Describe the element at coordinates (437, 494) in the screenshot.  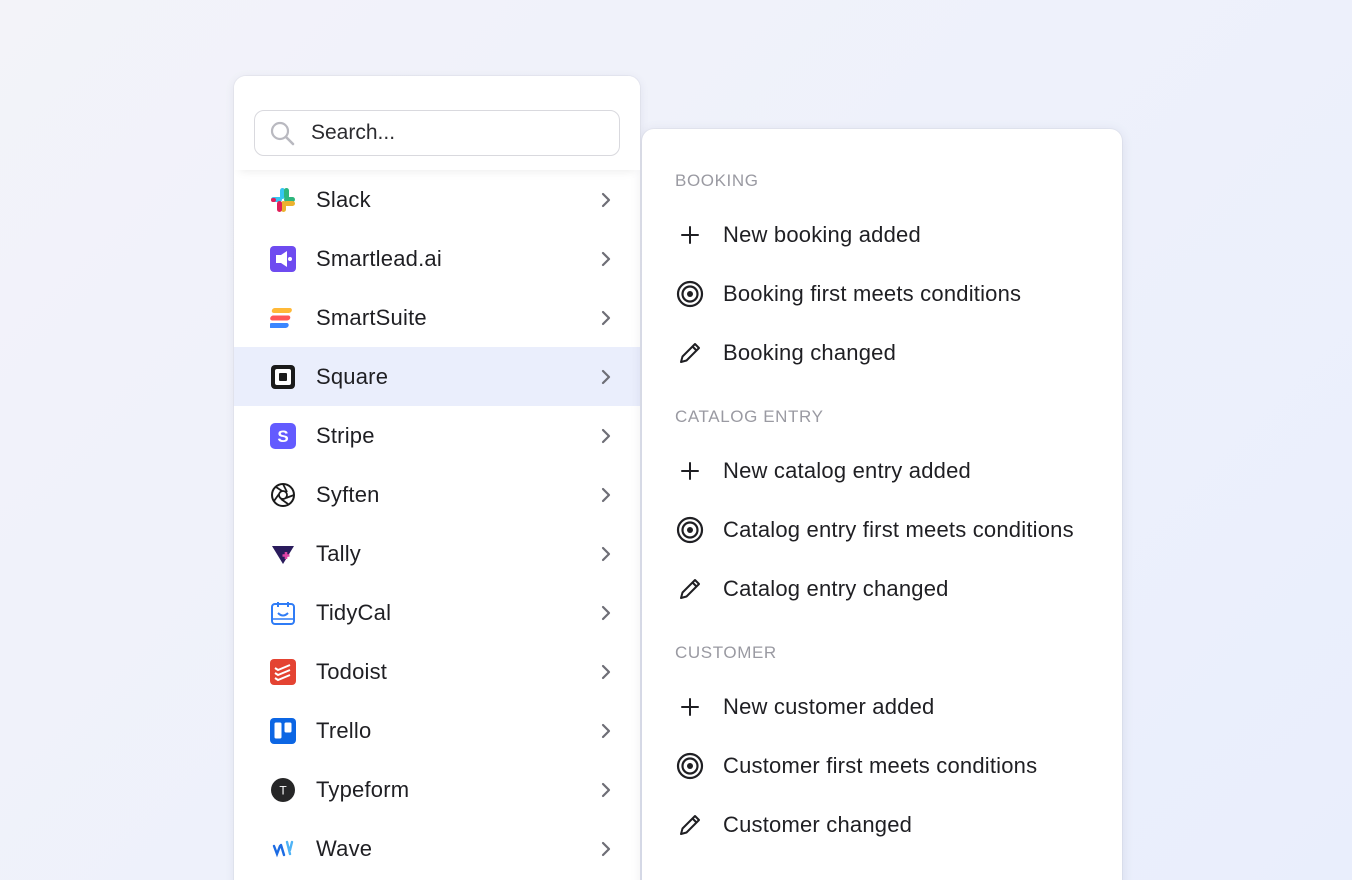
I see `app-item-syften: Syften` at that location.